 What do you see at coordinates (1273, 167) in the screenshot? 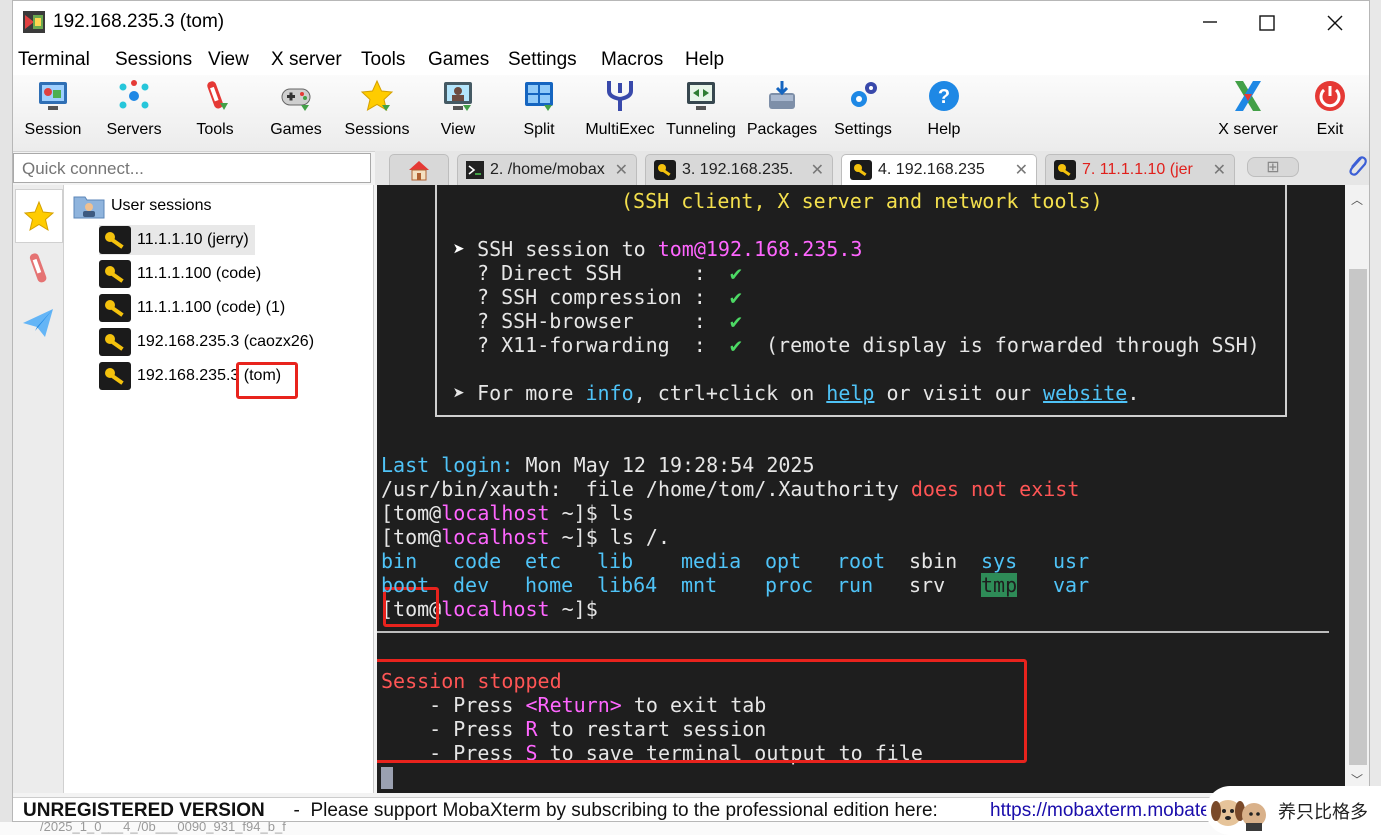
I see `new-tab-button: ⊞` at bounding box center [1273, 167].